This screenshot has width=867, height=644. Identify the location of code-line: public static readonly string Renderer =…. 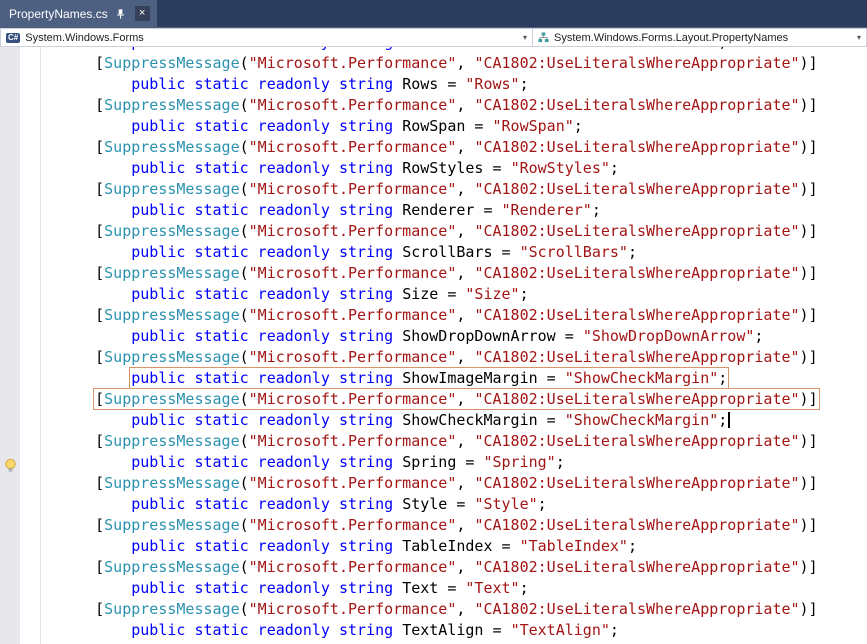
(463, 210).